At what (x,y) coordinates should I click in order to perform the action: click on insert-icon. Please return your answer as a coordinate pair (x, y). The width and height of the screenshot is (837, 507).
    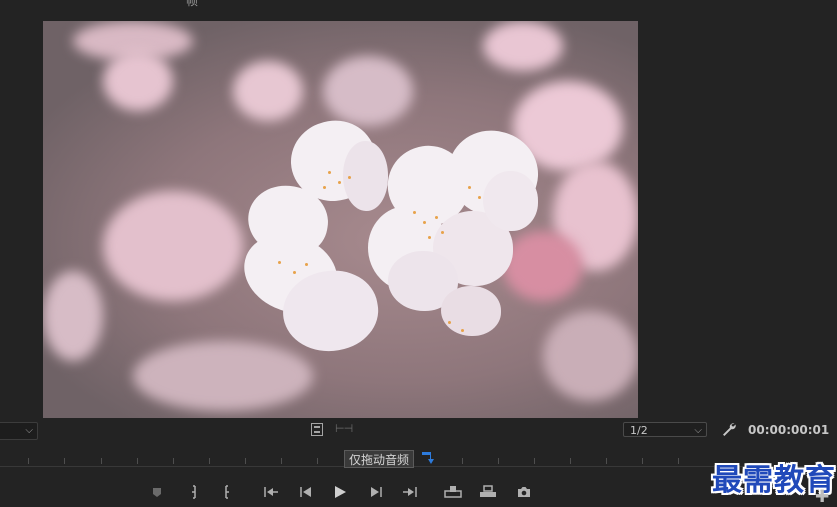
    Looking at the image, I should click on (453, 492).